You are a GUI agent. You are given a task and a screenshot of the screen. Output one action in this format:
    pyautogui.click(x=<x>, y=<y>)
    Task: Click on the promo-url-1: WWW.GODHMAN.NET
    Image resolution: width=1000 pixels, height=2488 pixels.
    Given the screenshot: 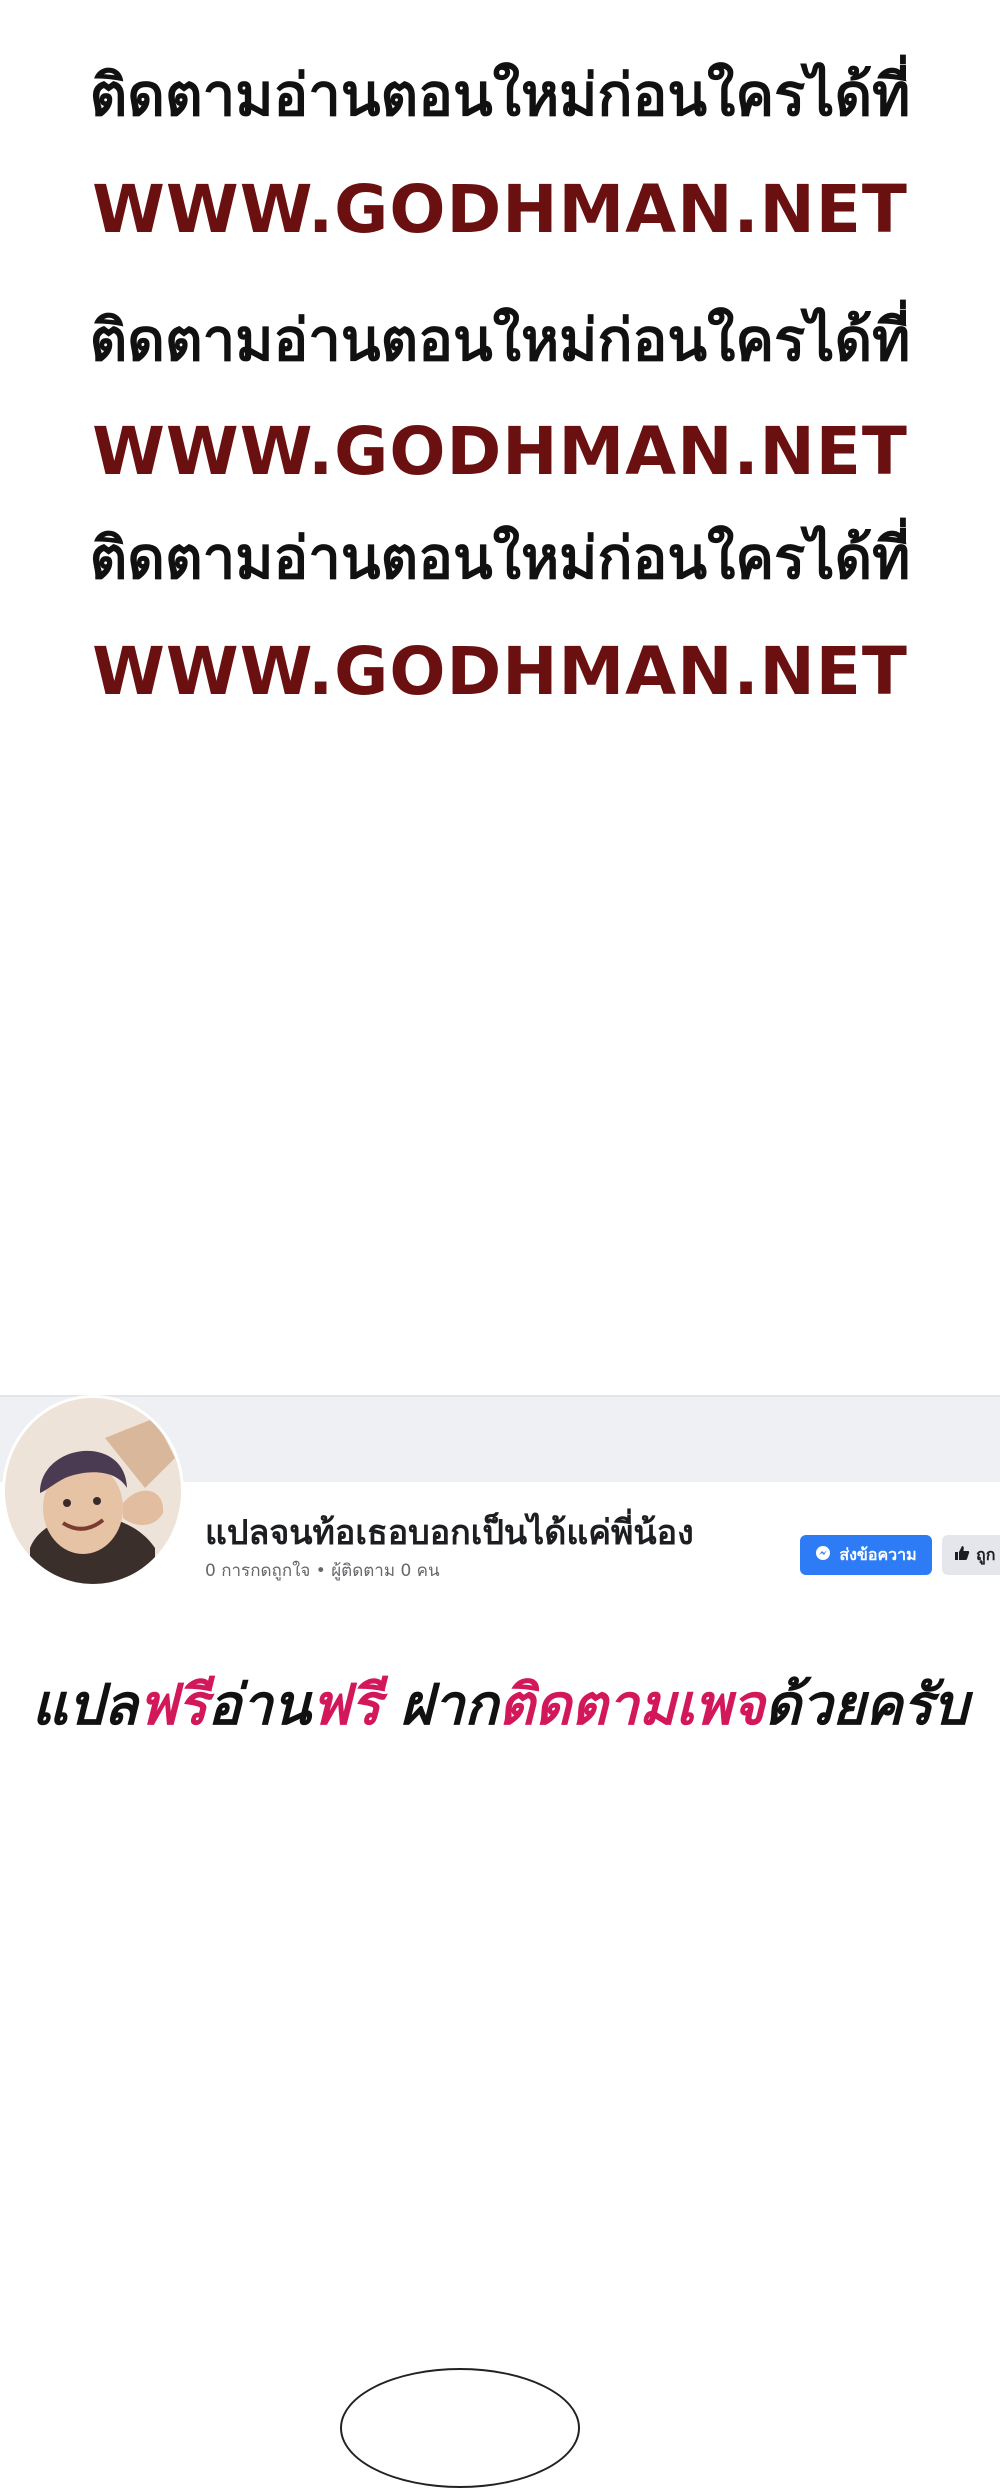 What is the action you would take?
    pyautogui.click(x=500, y=210)
    